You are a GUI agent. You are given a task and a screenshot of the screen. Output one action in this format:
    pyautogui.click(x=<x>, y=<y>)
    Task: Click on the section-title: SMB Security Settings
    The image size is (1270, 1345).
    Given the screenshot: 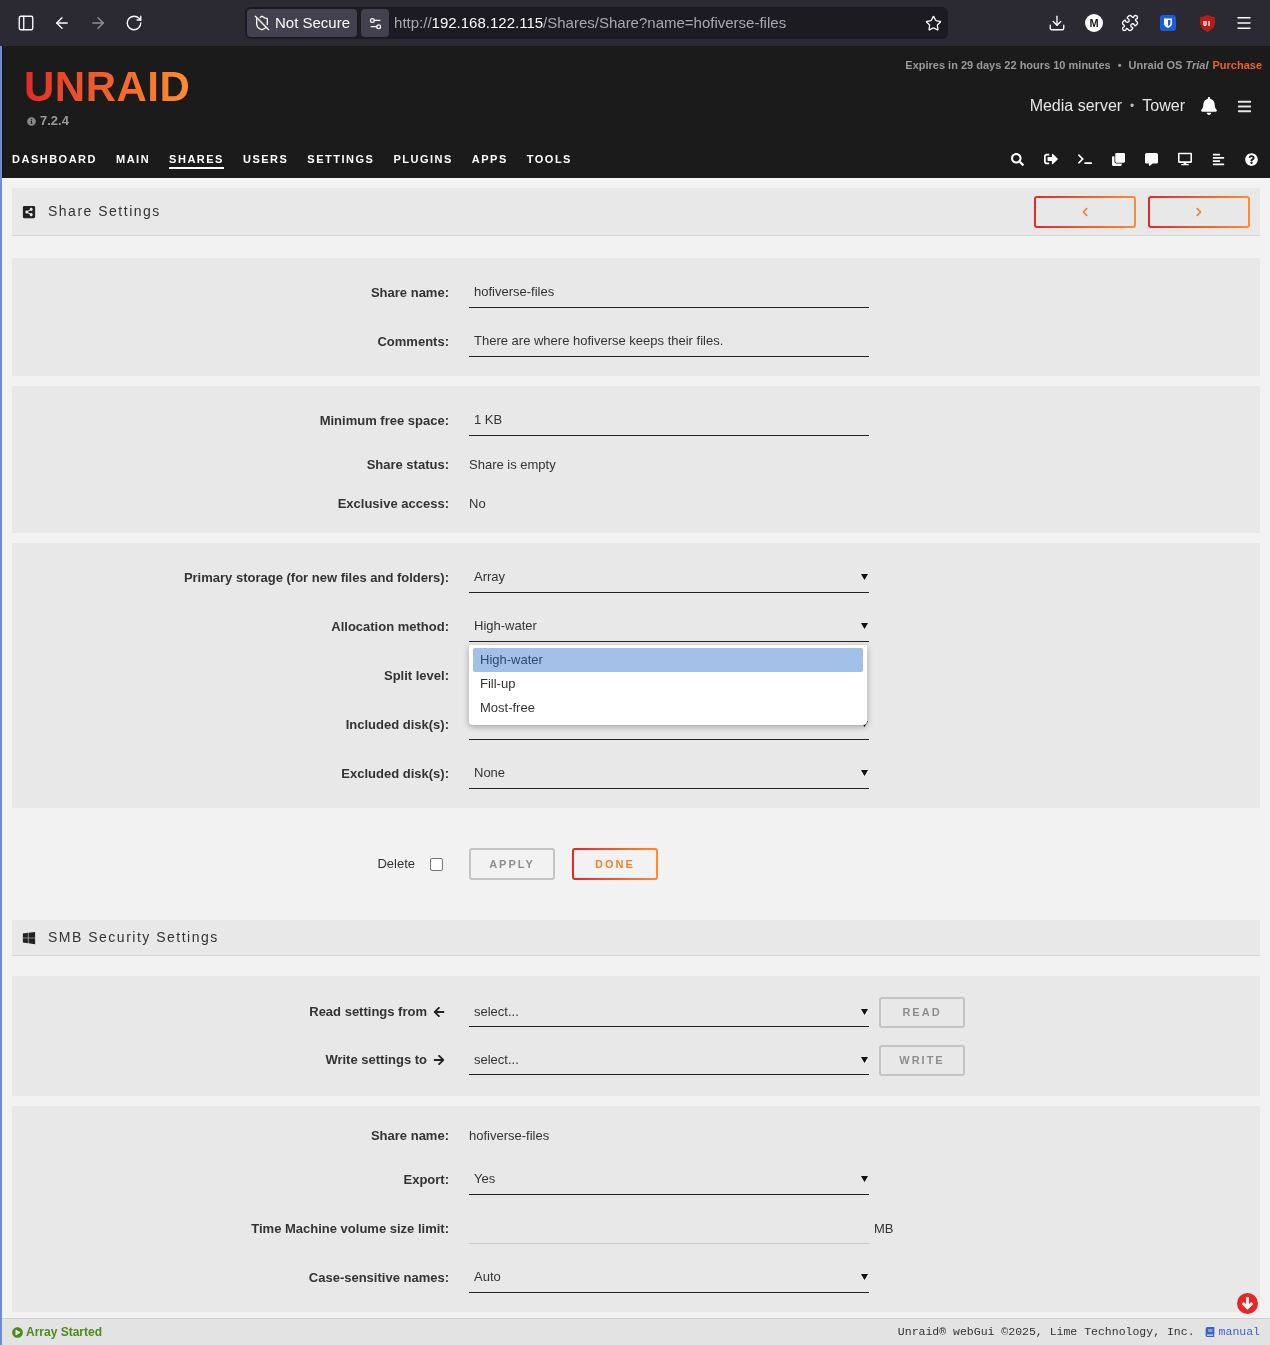 What is the action you would take?
    pyautogui.click(x=133, y=937)
    